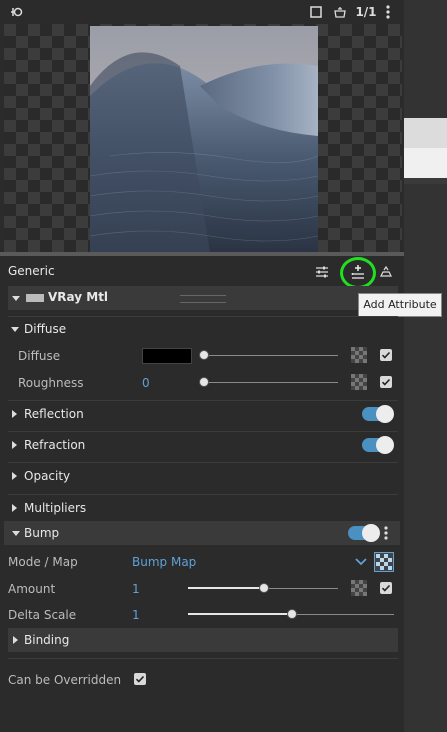  I want to click on delta-scale-value: 1, so click(136, 615).